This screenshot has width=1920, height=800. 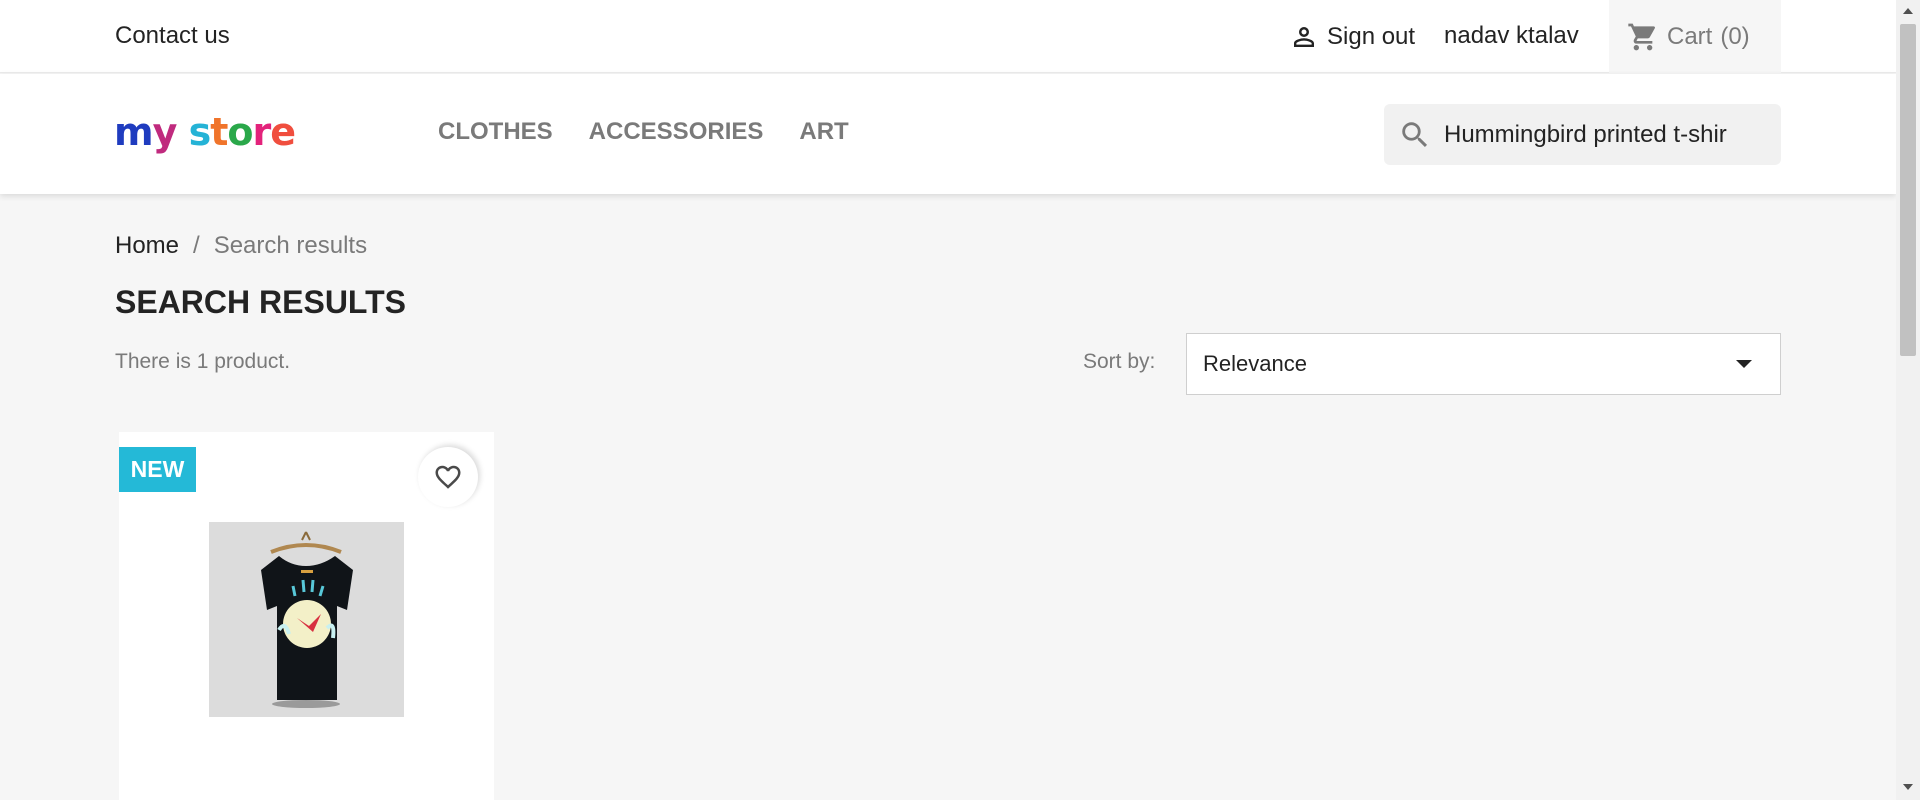 What do you see at coordinates (283, 132) in the screenshot?
I see `logo-letter: e` at bounding box center [283, 132].